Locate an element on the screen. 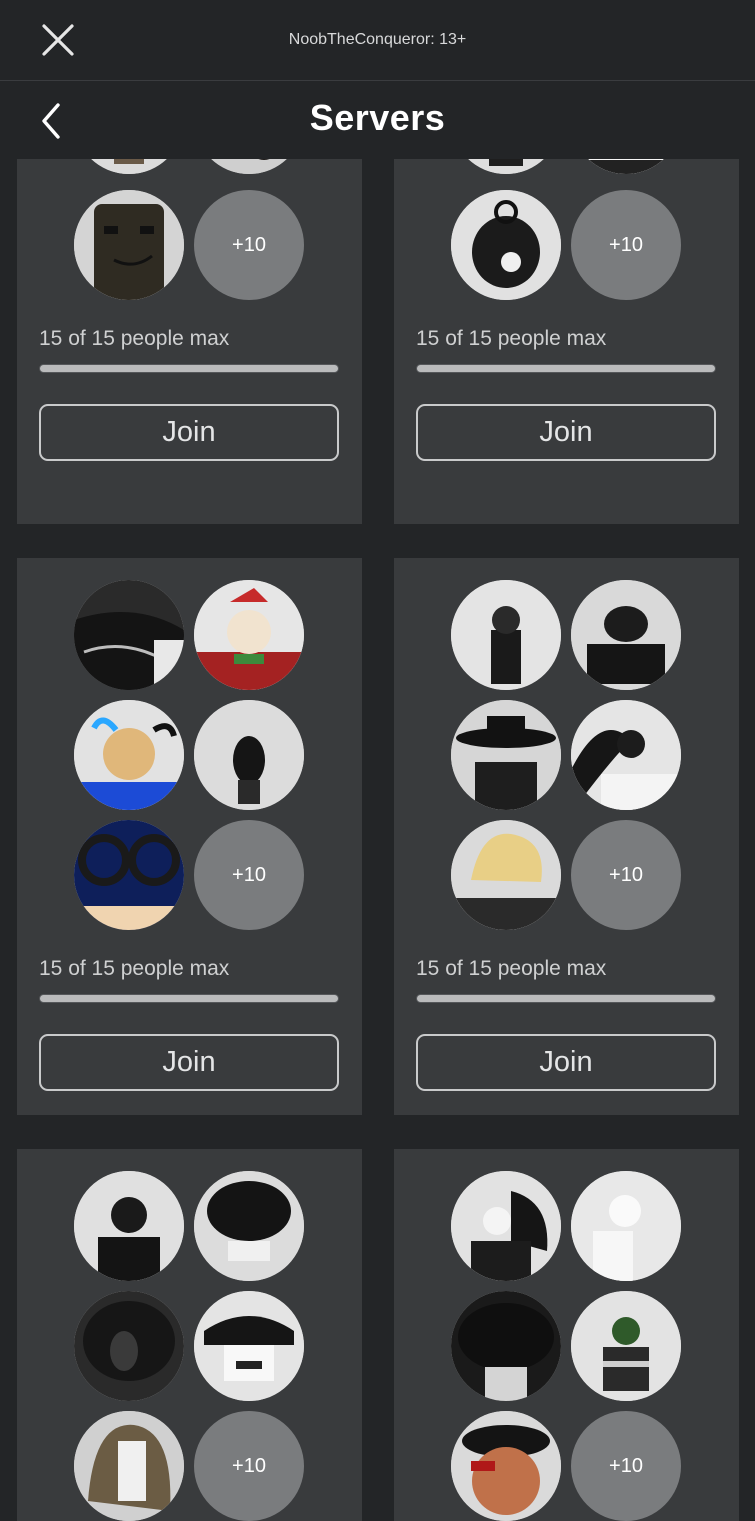 This screenshot has height=1521, width=755. page-header: Servers is located at coordinates (377, 120).